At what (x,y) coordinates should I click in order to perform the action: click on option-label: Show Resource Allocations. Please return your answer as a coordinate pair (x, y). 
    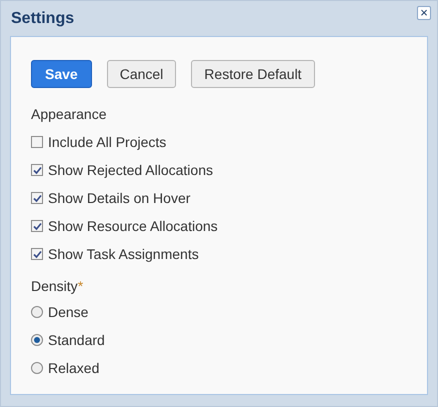
    Looking at the image, I should click on (133, 226).